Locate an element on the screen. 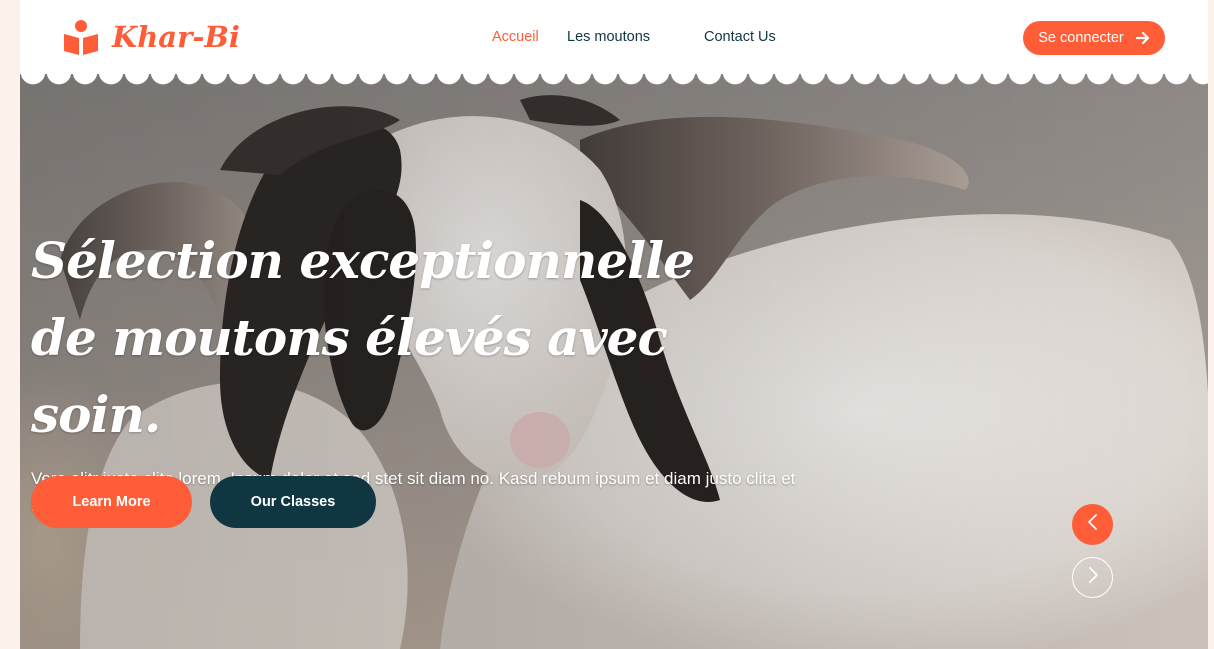 Image resolution: width=1214 pixels, height=649 pixels. arrow-right-icon is located at coordinates (1142, 38).